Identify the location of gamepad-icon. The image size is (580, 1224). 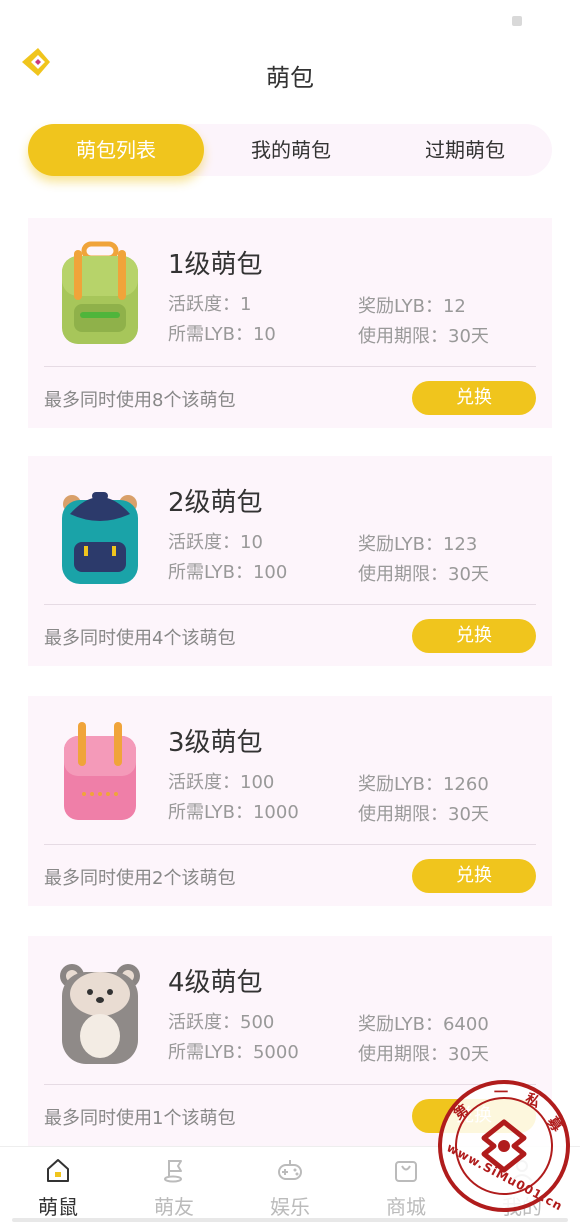
(290, 1170).